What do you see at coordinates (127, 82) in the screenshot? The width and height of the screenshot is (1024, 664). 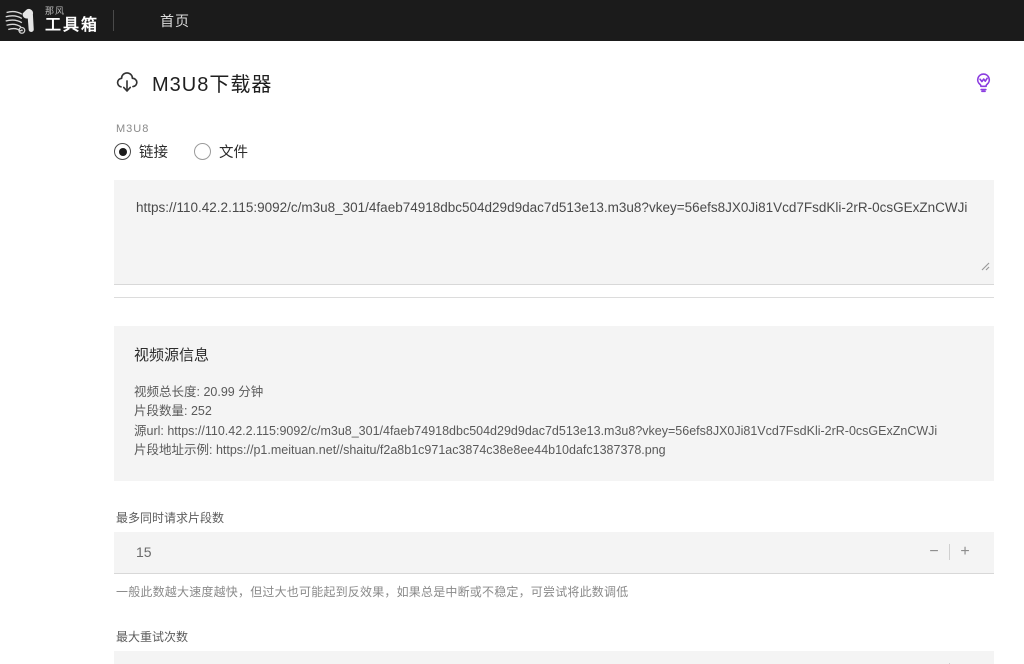 I see `cloud-download-icon` at bounding box center [127, 82].